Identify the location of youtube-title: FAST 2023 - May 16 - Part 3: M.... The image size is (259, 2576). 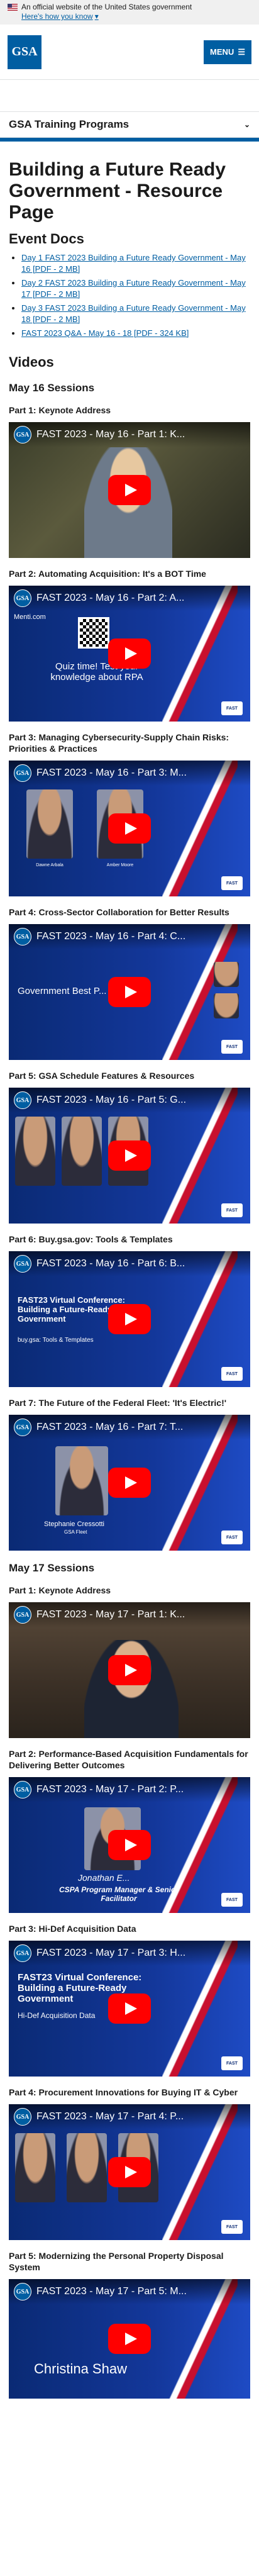
(128, 773).